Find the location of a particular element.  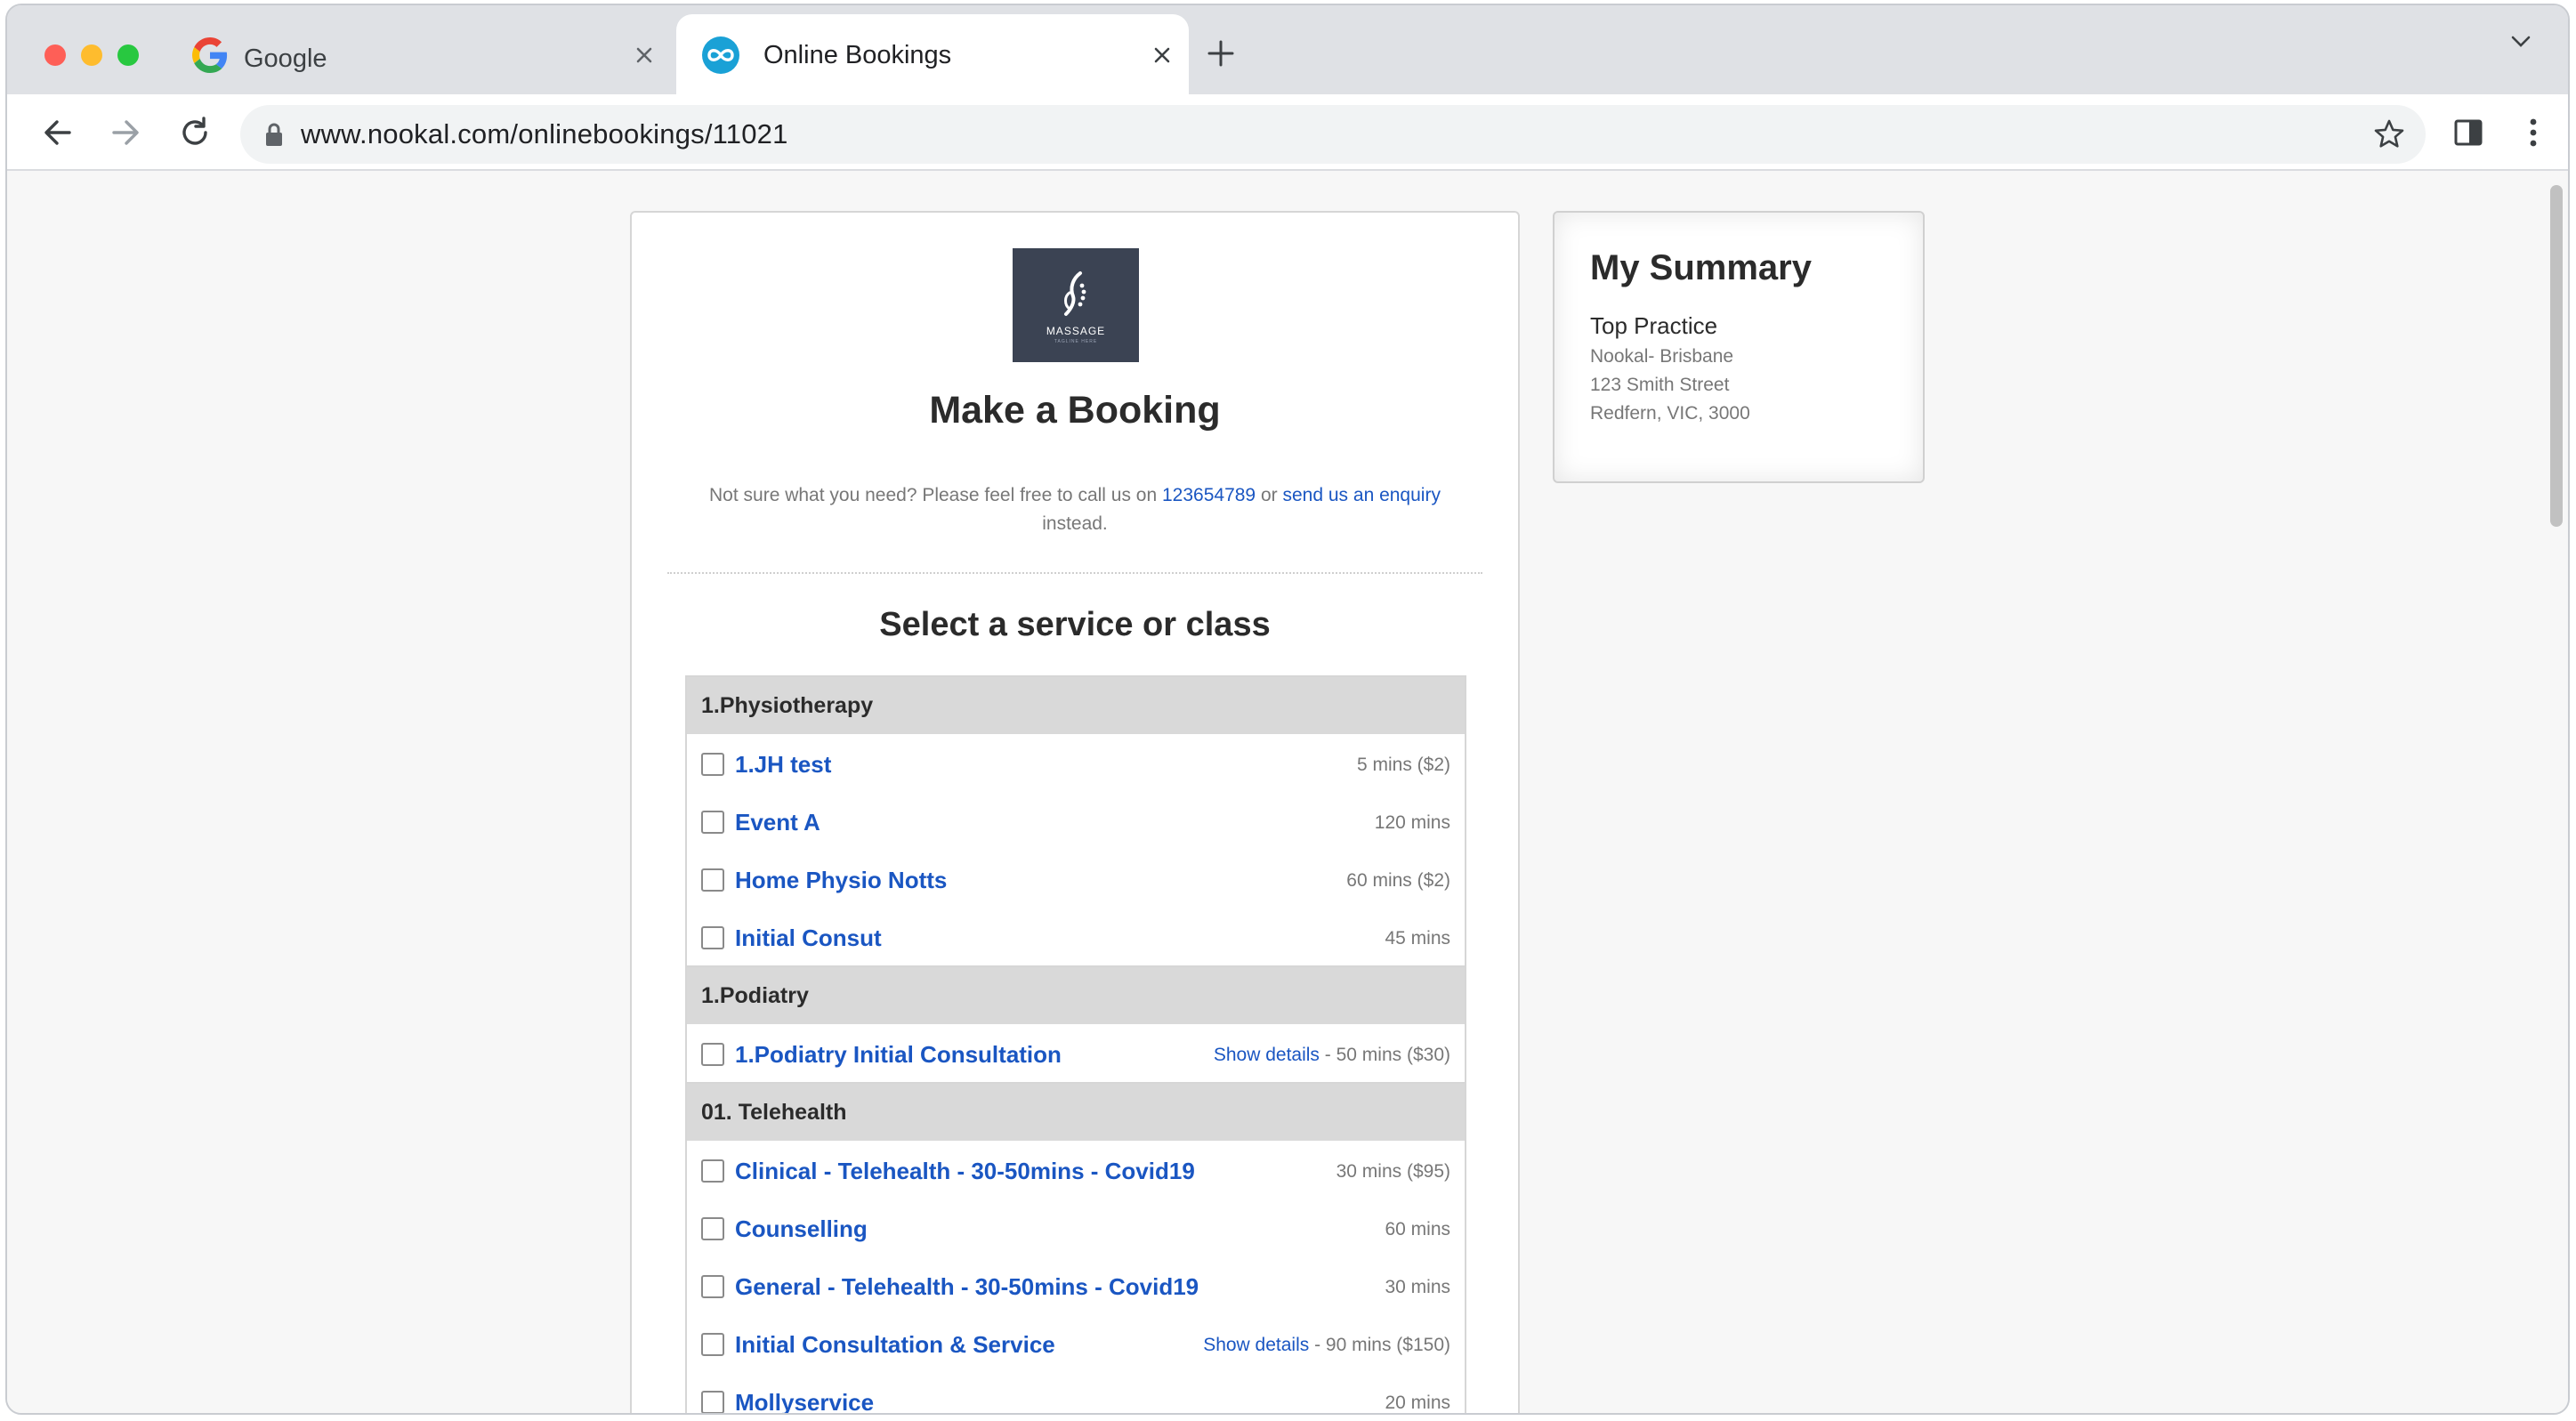

practice-name: Top Practice is located at coordinates (1654, 325).